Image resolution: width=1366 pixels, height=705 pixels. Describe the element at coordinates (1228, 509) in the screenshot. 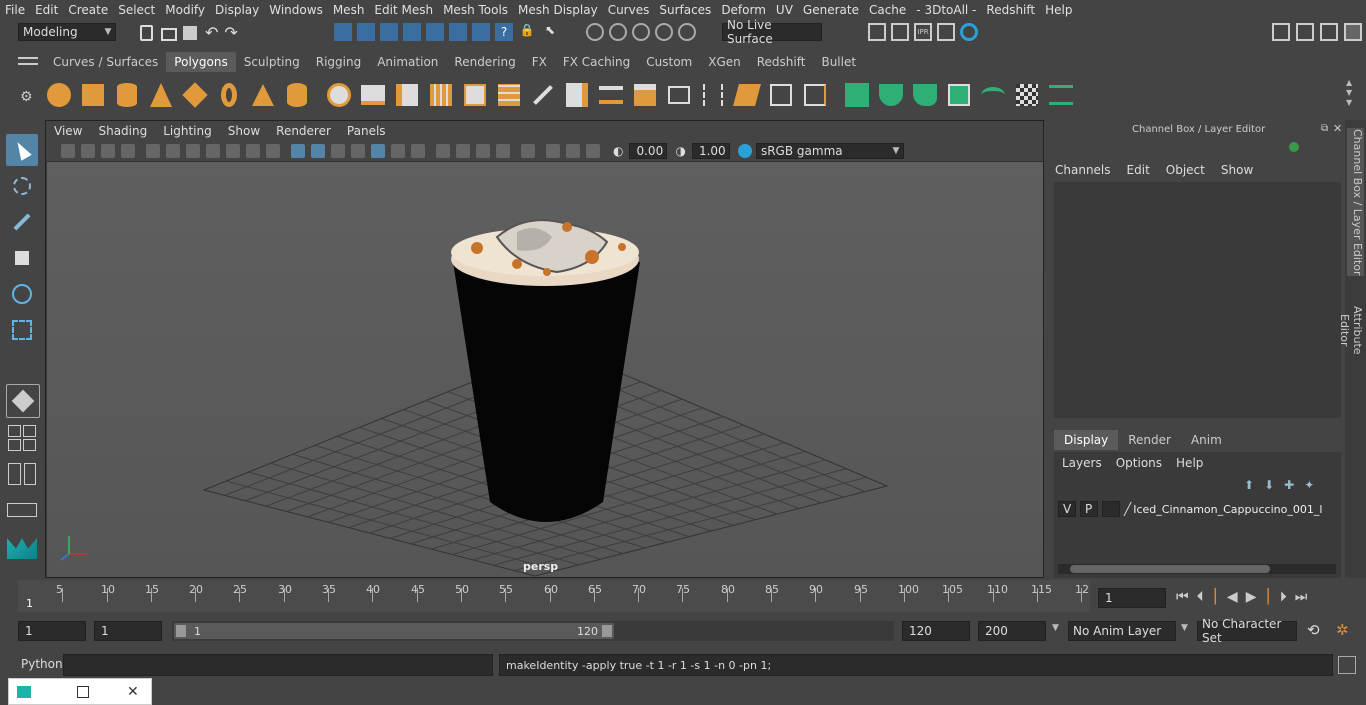

I see `layer-name: Iced_Cinnamon_Cappuccino_001_layer` at that location.